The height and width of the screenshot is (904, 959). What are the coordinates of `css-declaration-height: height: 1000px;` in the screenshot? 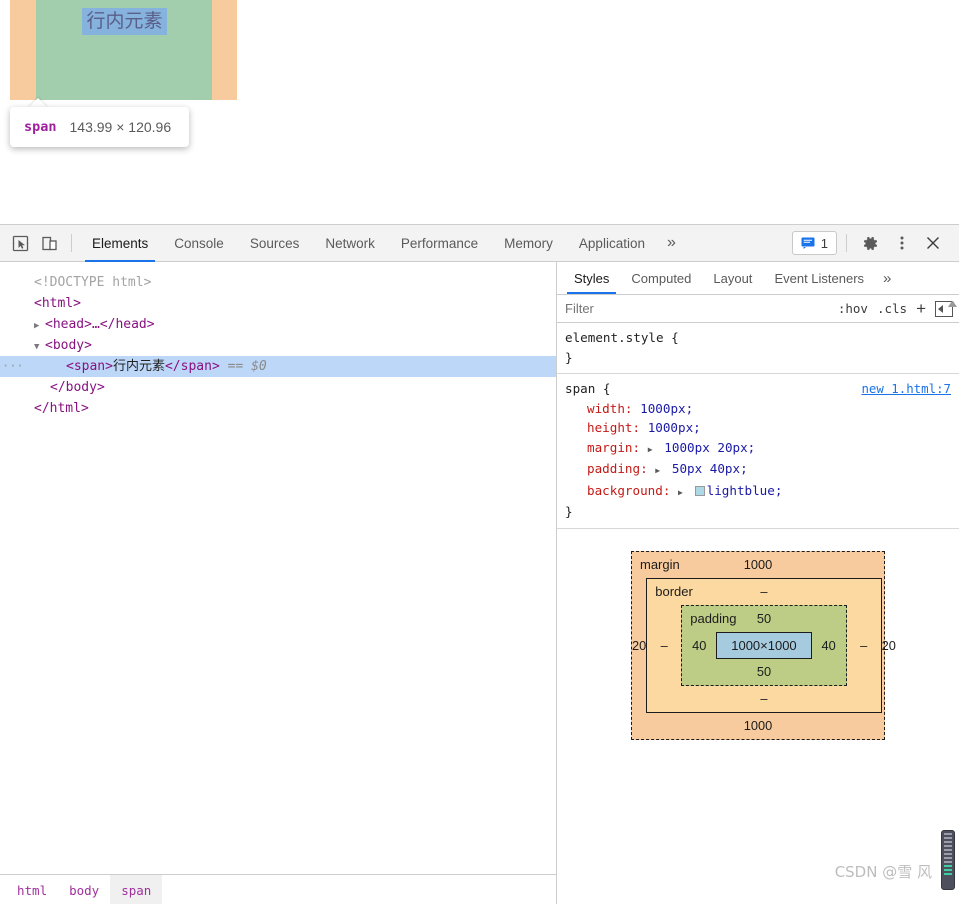 It's located at (758, 428).